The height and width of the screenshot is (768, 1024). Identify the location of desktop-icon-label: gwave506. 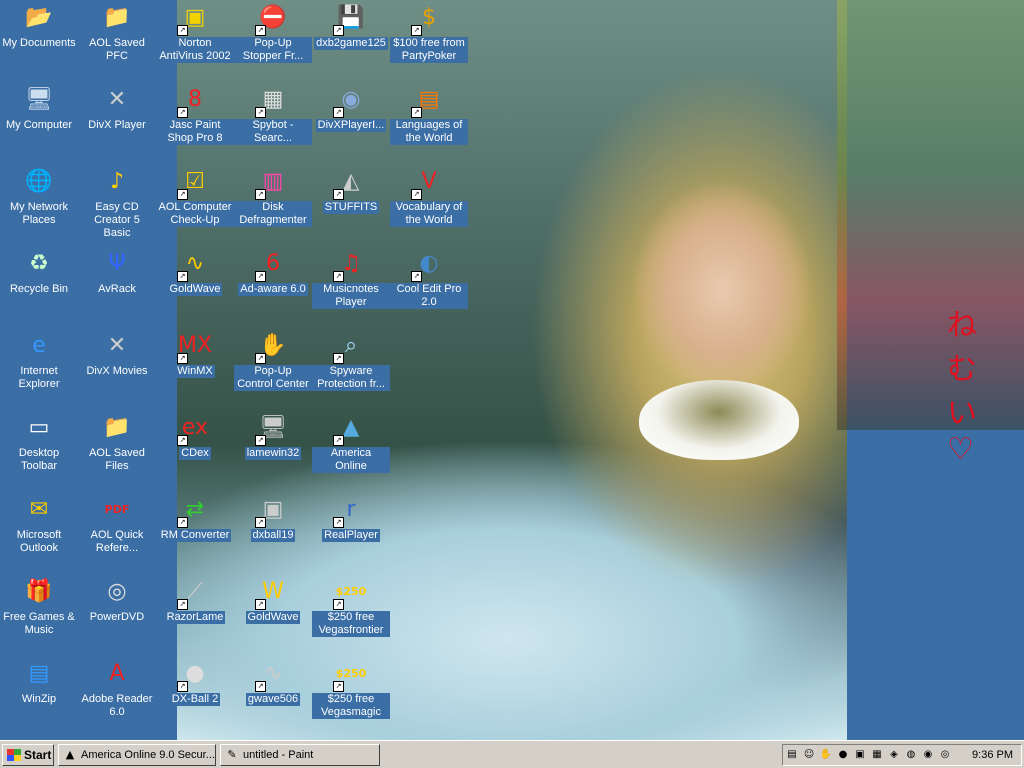
(273, 699).